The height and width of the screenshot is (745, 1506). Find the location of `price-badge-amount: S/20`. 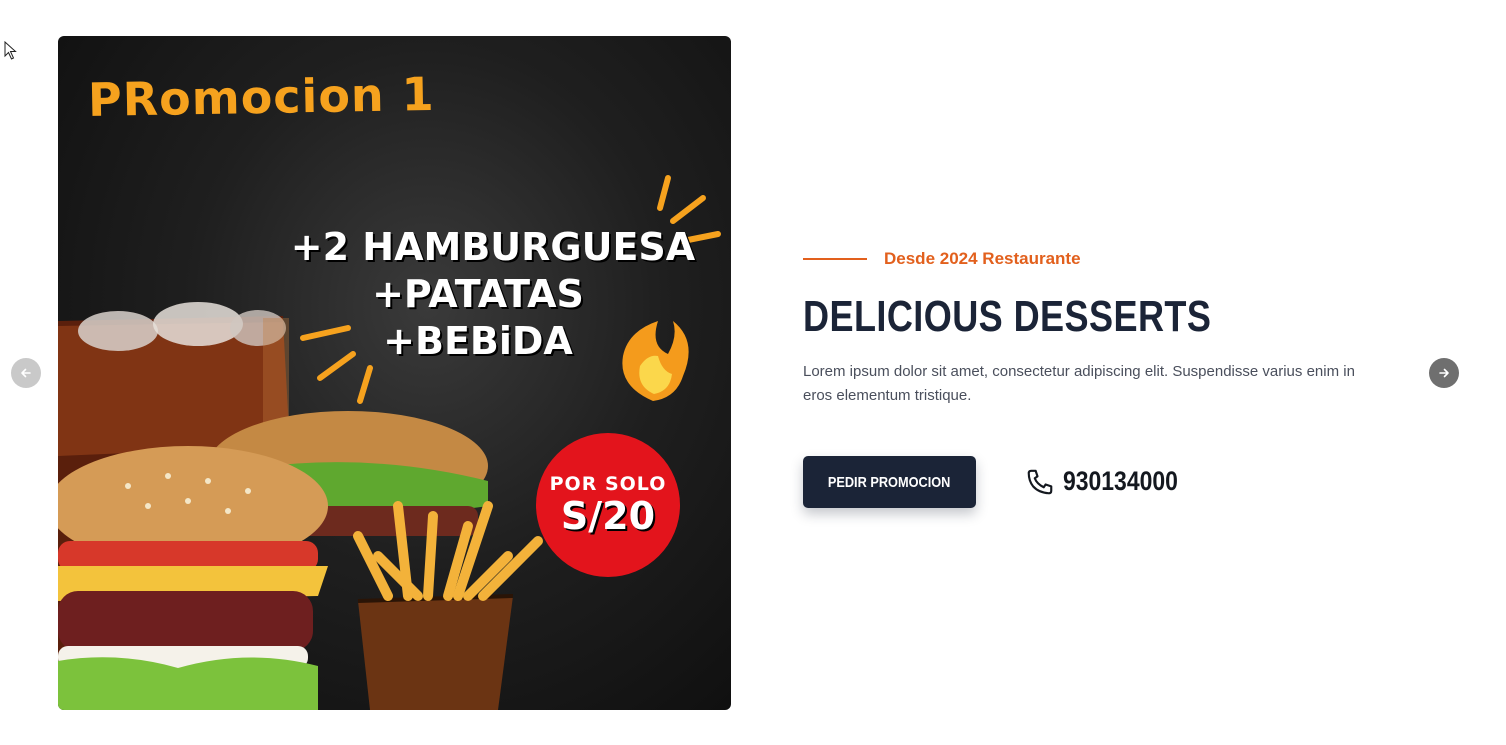

price-badge-amount: S/20 is located at coordinates (608, 516).